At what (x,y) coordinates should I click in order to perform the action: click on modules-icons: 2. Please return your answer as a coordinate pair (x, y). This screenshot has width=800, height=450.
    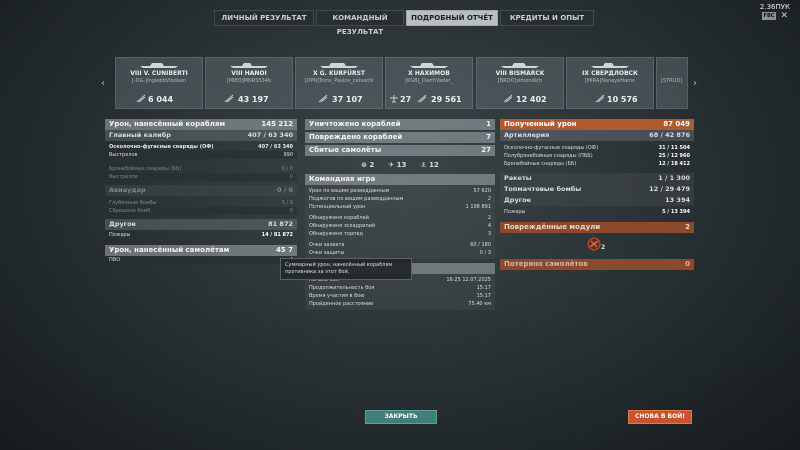
    Looking at the image, I should click on (597, 246).